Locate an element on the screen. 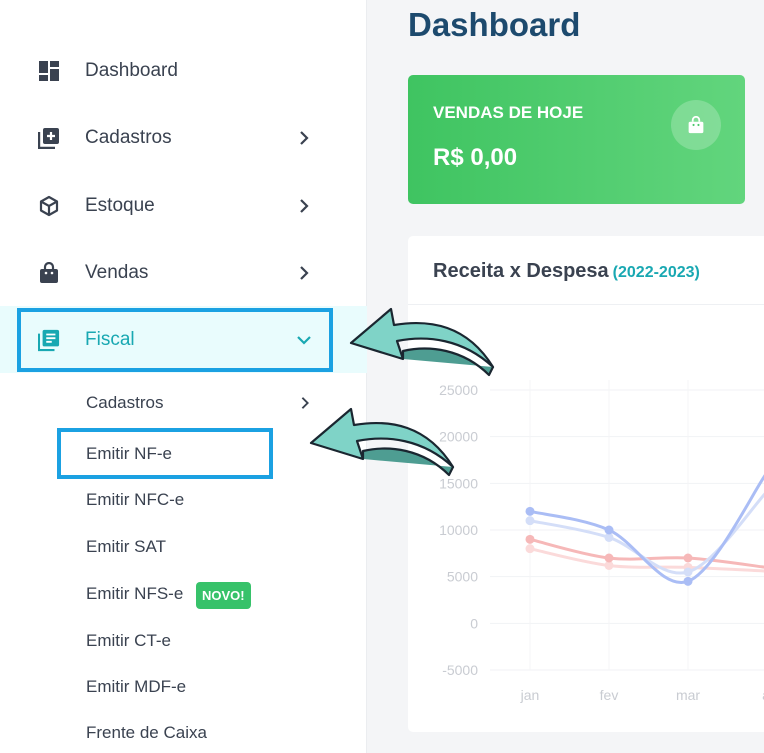 Image resolution: width=764 pixels, height=753 pixels. x-tick-label: fev is located at coordinates (609, 695).